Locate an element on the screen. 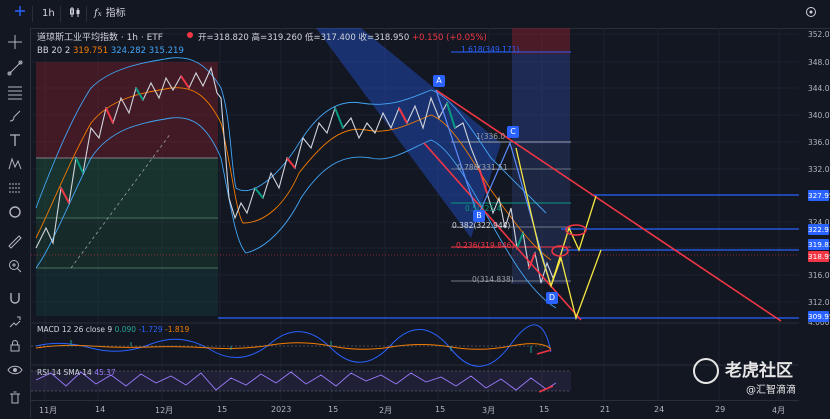 The width and height of the screenshot is (830, 419). rsi-label: RSI 14 SMA 14 is located at coordinates (64, 372).